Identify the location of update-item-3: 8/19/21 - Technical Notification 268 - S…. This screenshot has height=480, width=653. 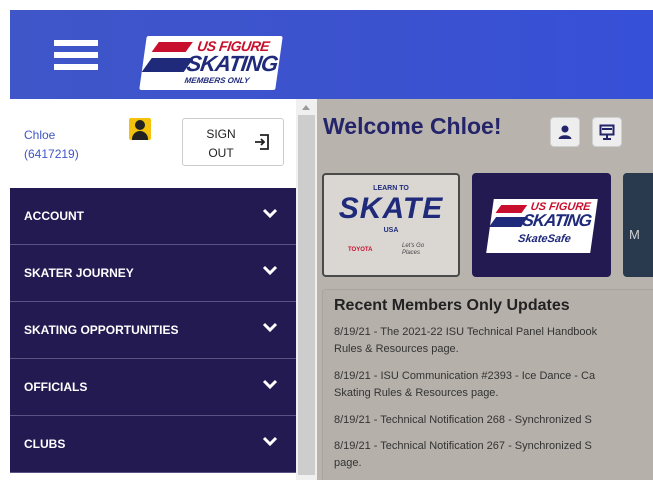
(463, 420).